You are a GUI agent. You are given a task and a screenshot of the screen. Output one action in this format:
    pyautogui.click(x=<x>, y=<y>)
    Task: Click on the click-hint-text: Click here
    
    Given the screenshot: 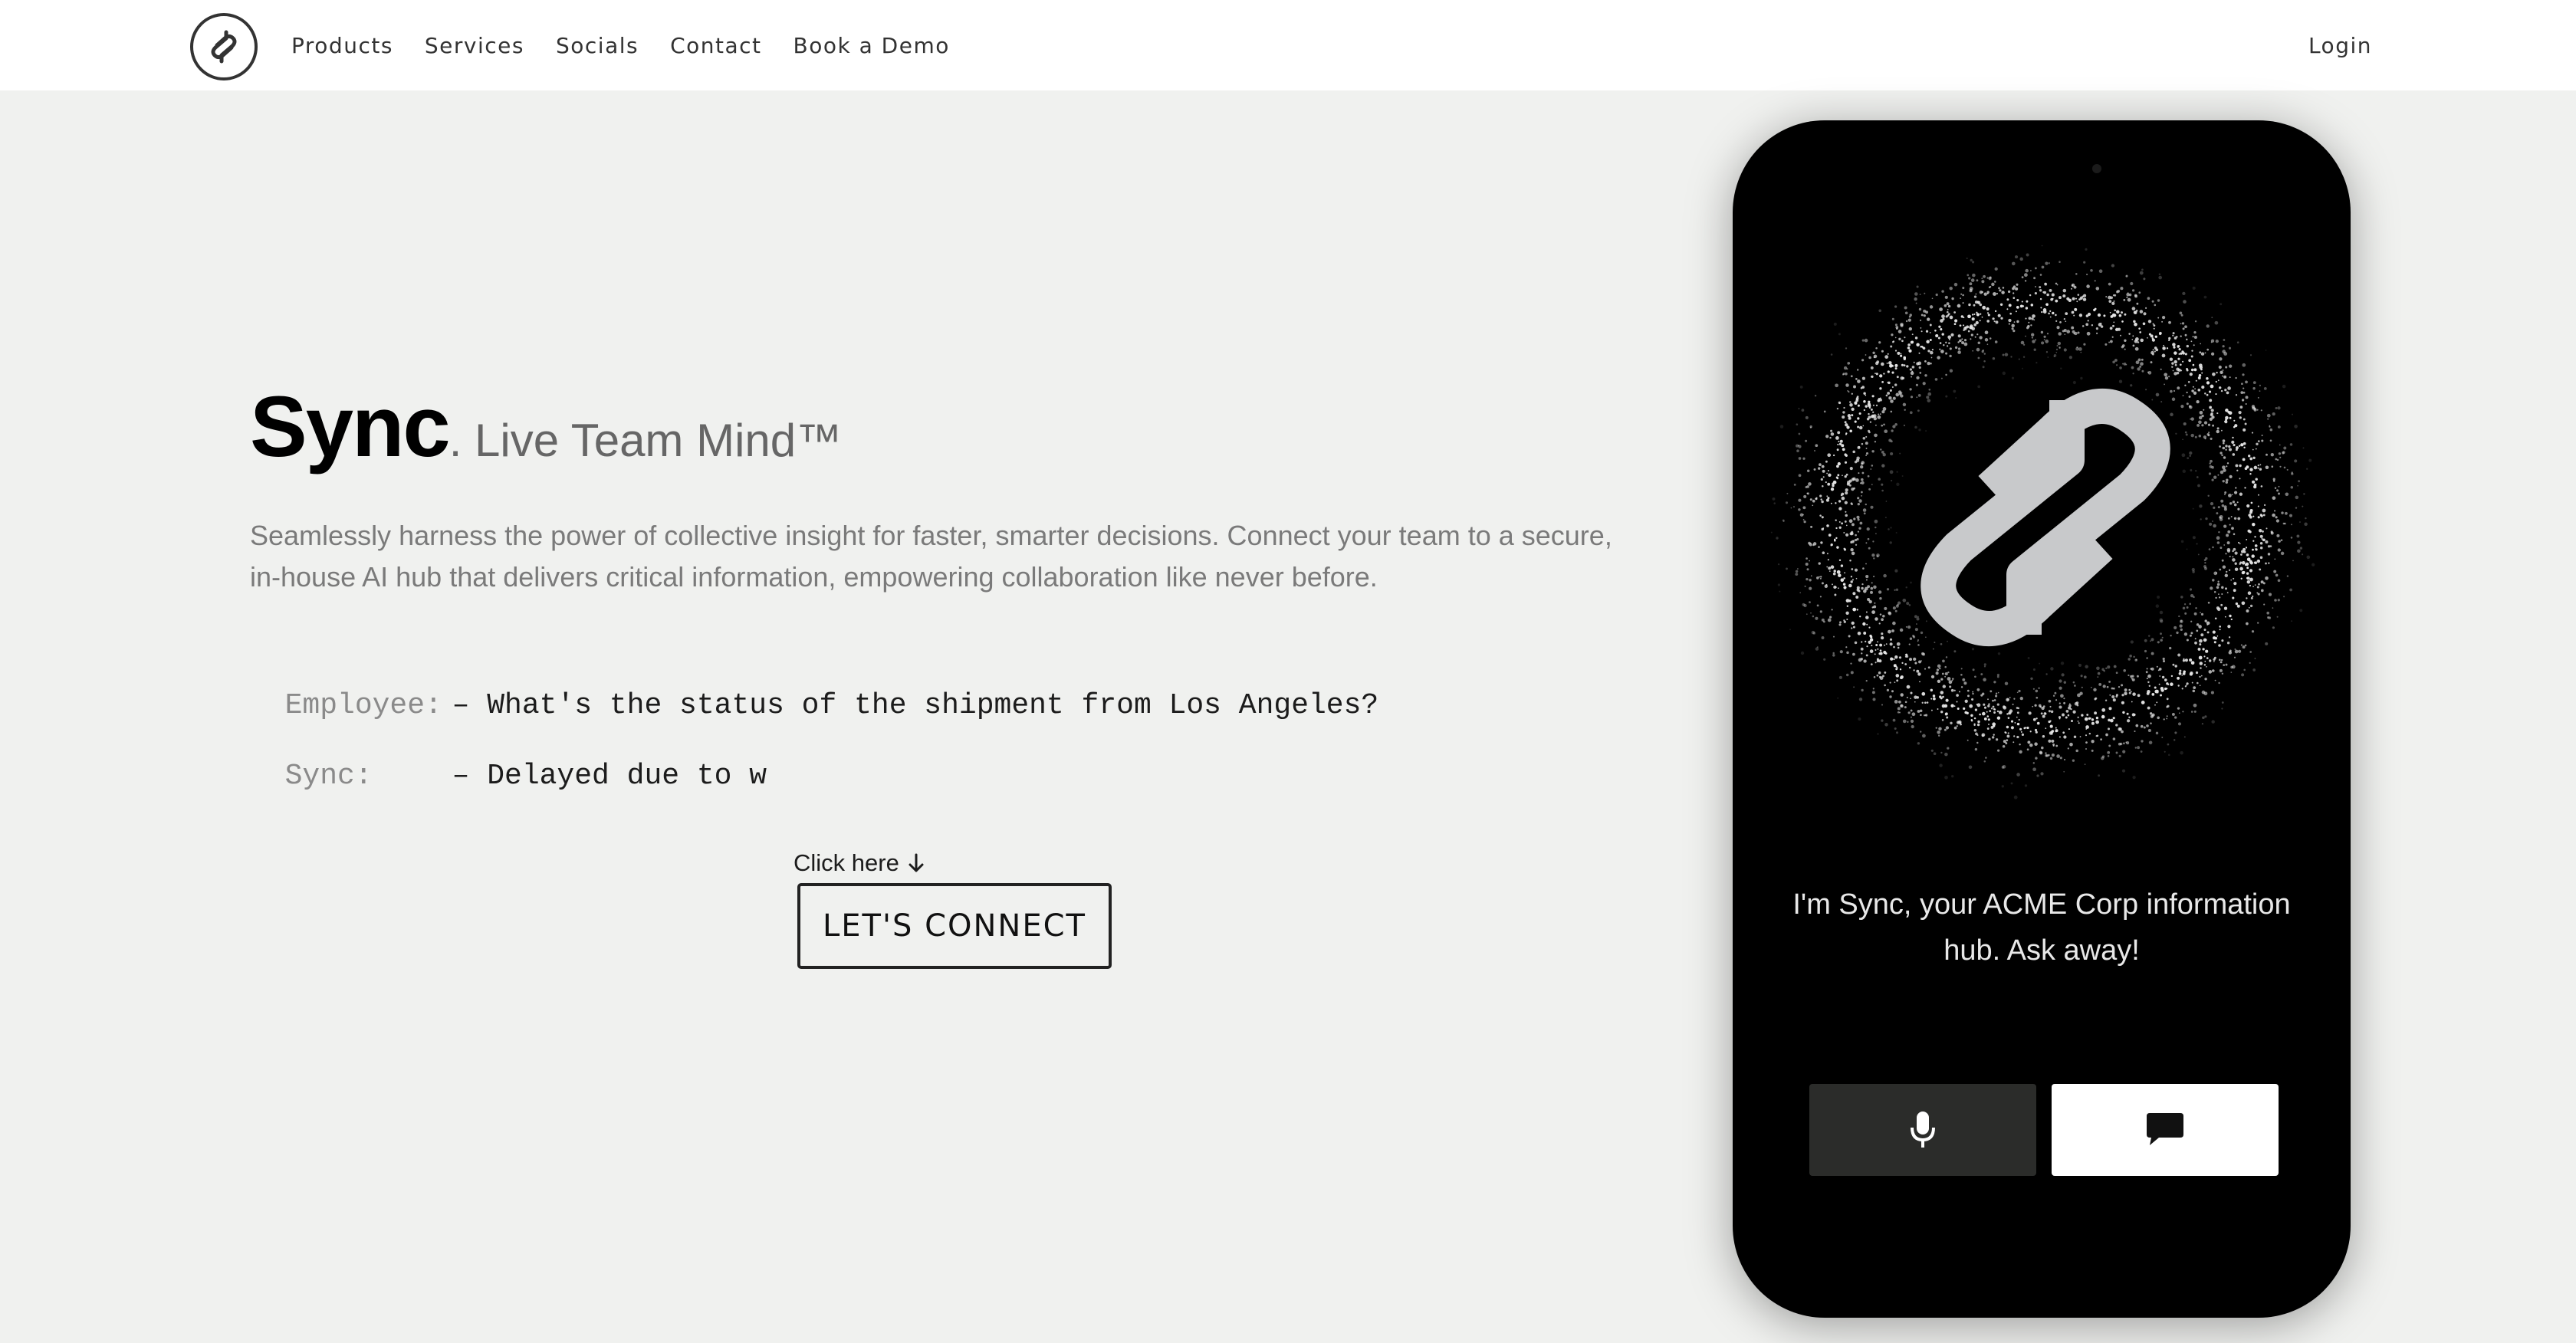 What is the action you would take?
    pyautogui.click(x=847, y=862)
    